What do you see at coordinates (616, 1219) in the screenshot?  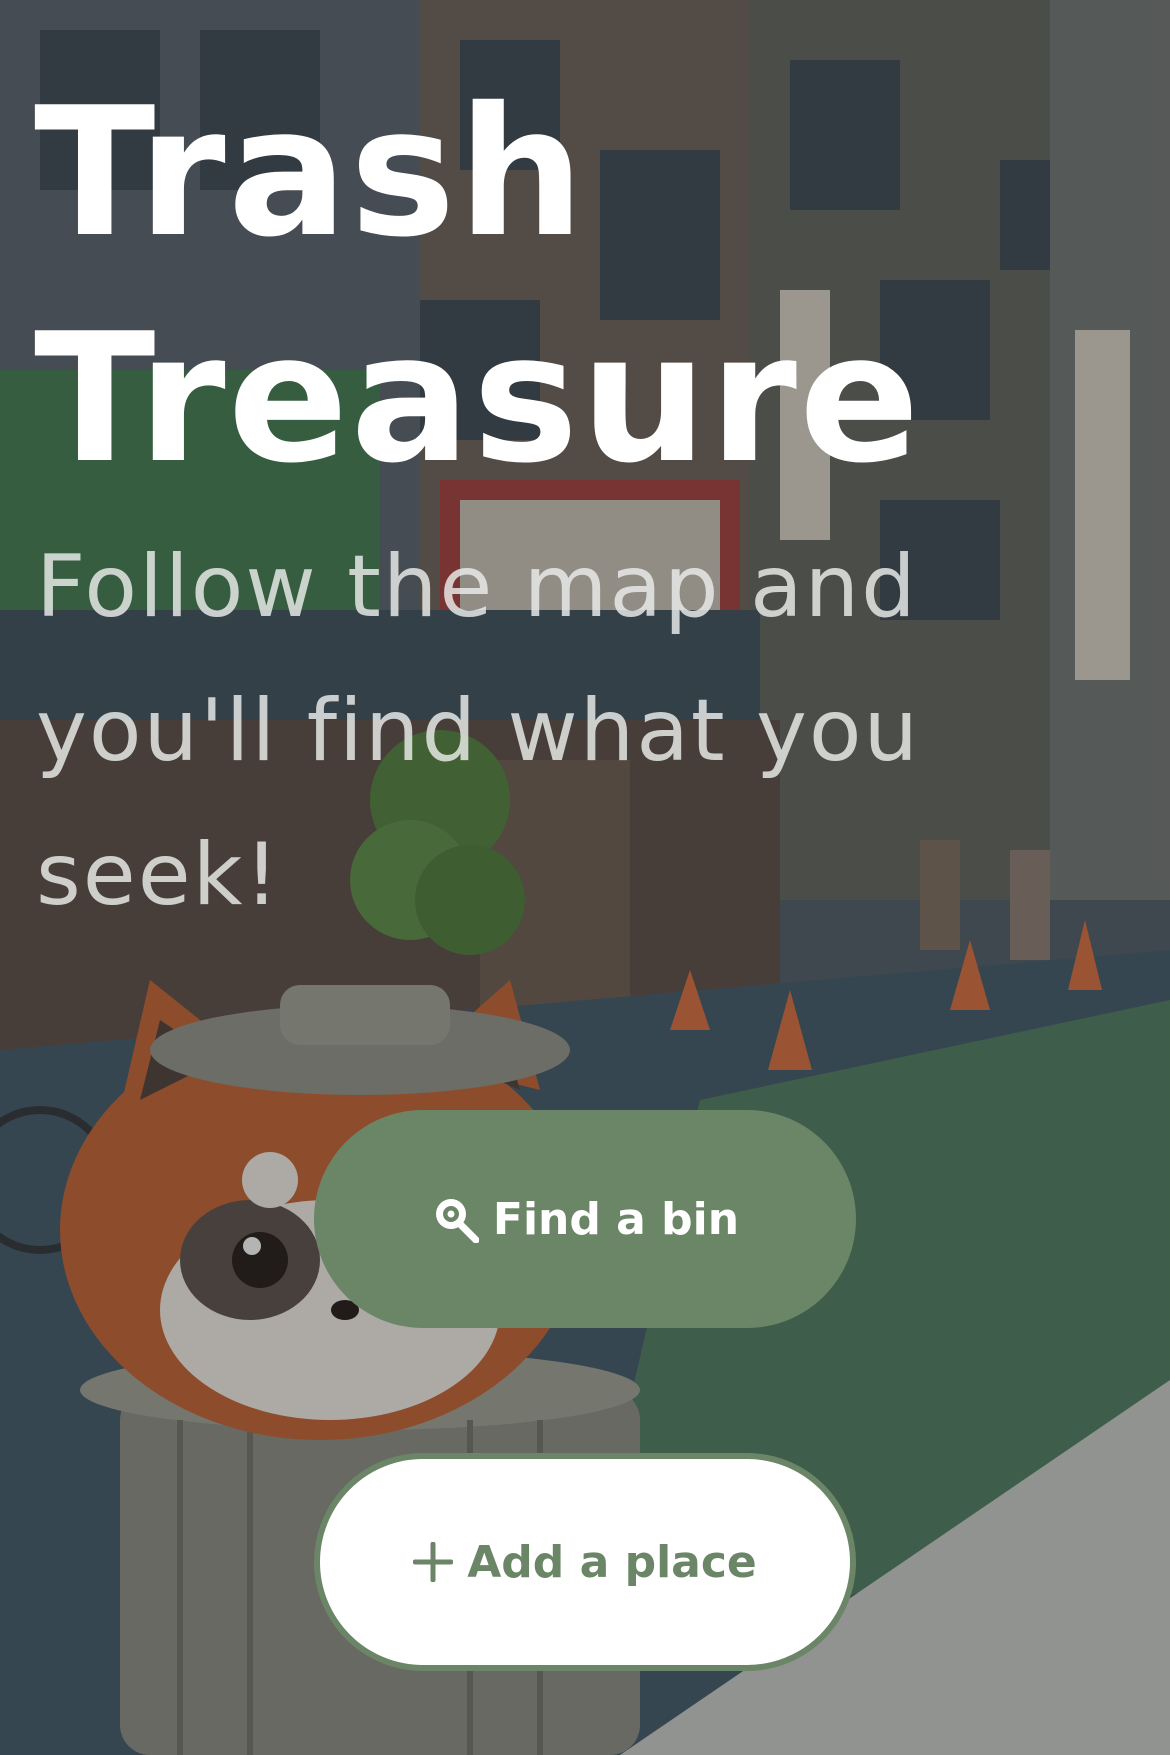 I see `find-bin-label: Find a bin` at bounding box center [616, 1219].